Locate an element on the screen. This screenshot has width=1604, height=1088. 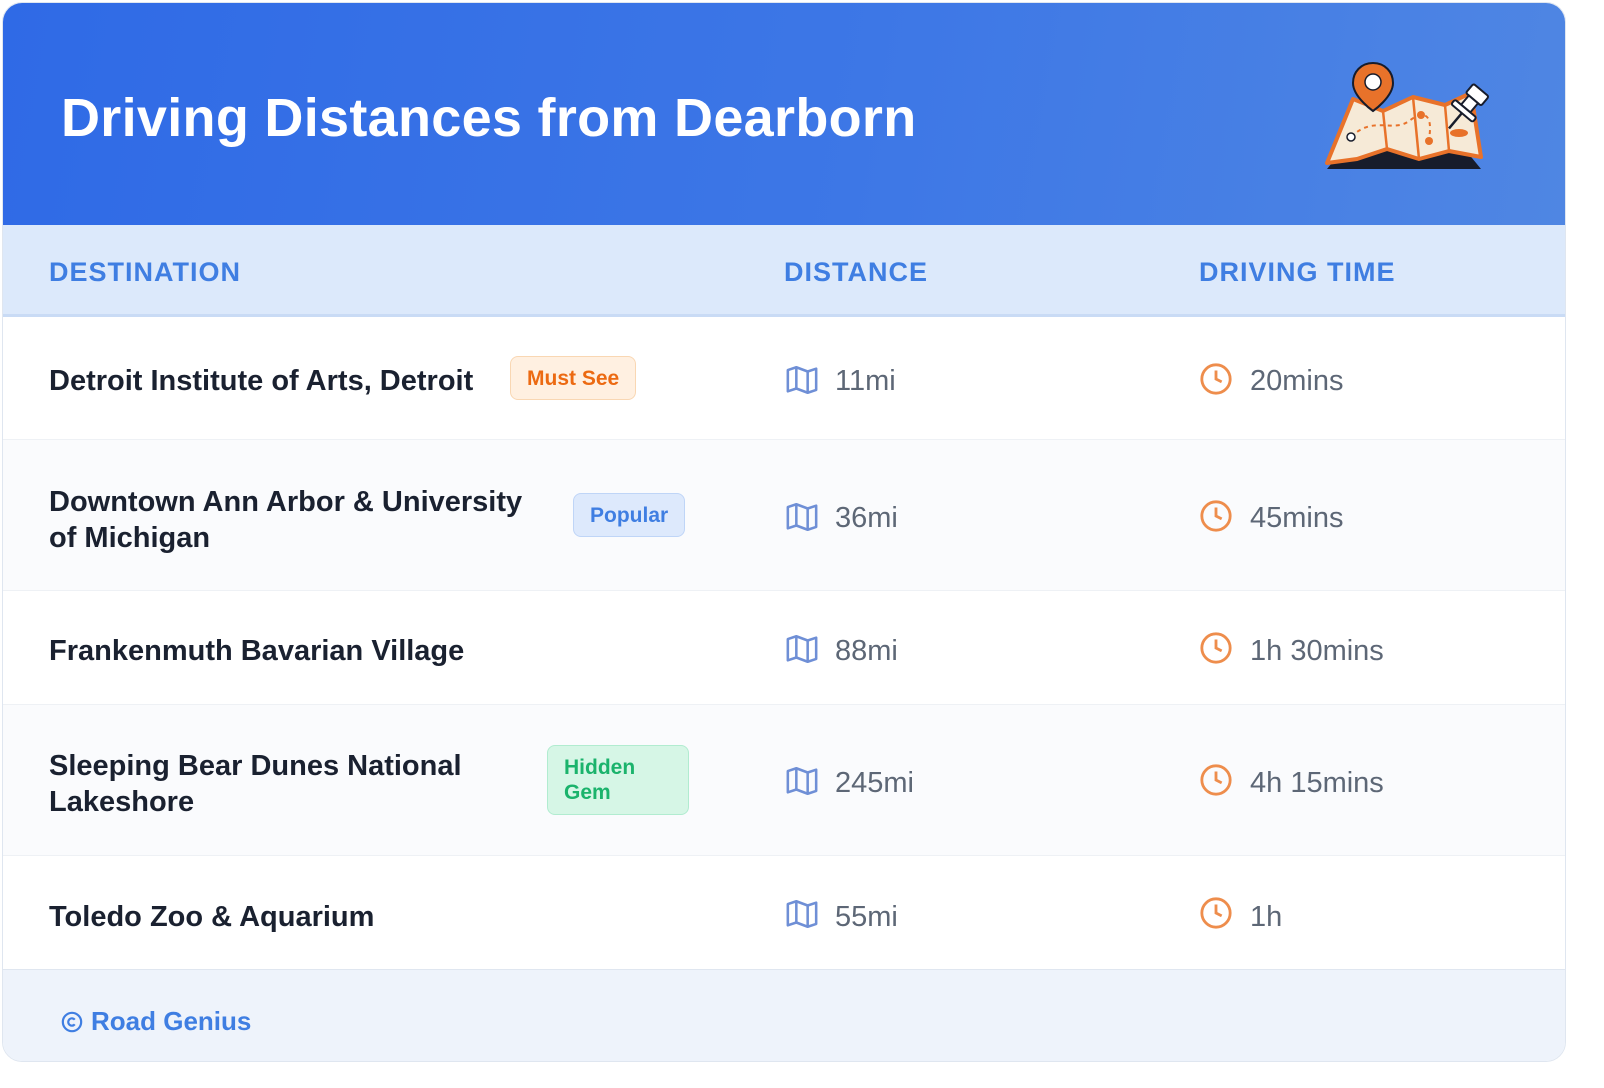
footer-brand-link: Road Genius is located at coordinates (171, 1021).